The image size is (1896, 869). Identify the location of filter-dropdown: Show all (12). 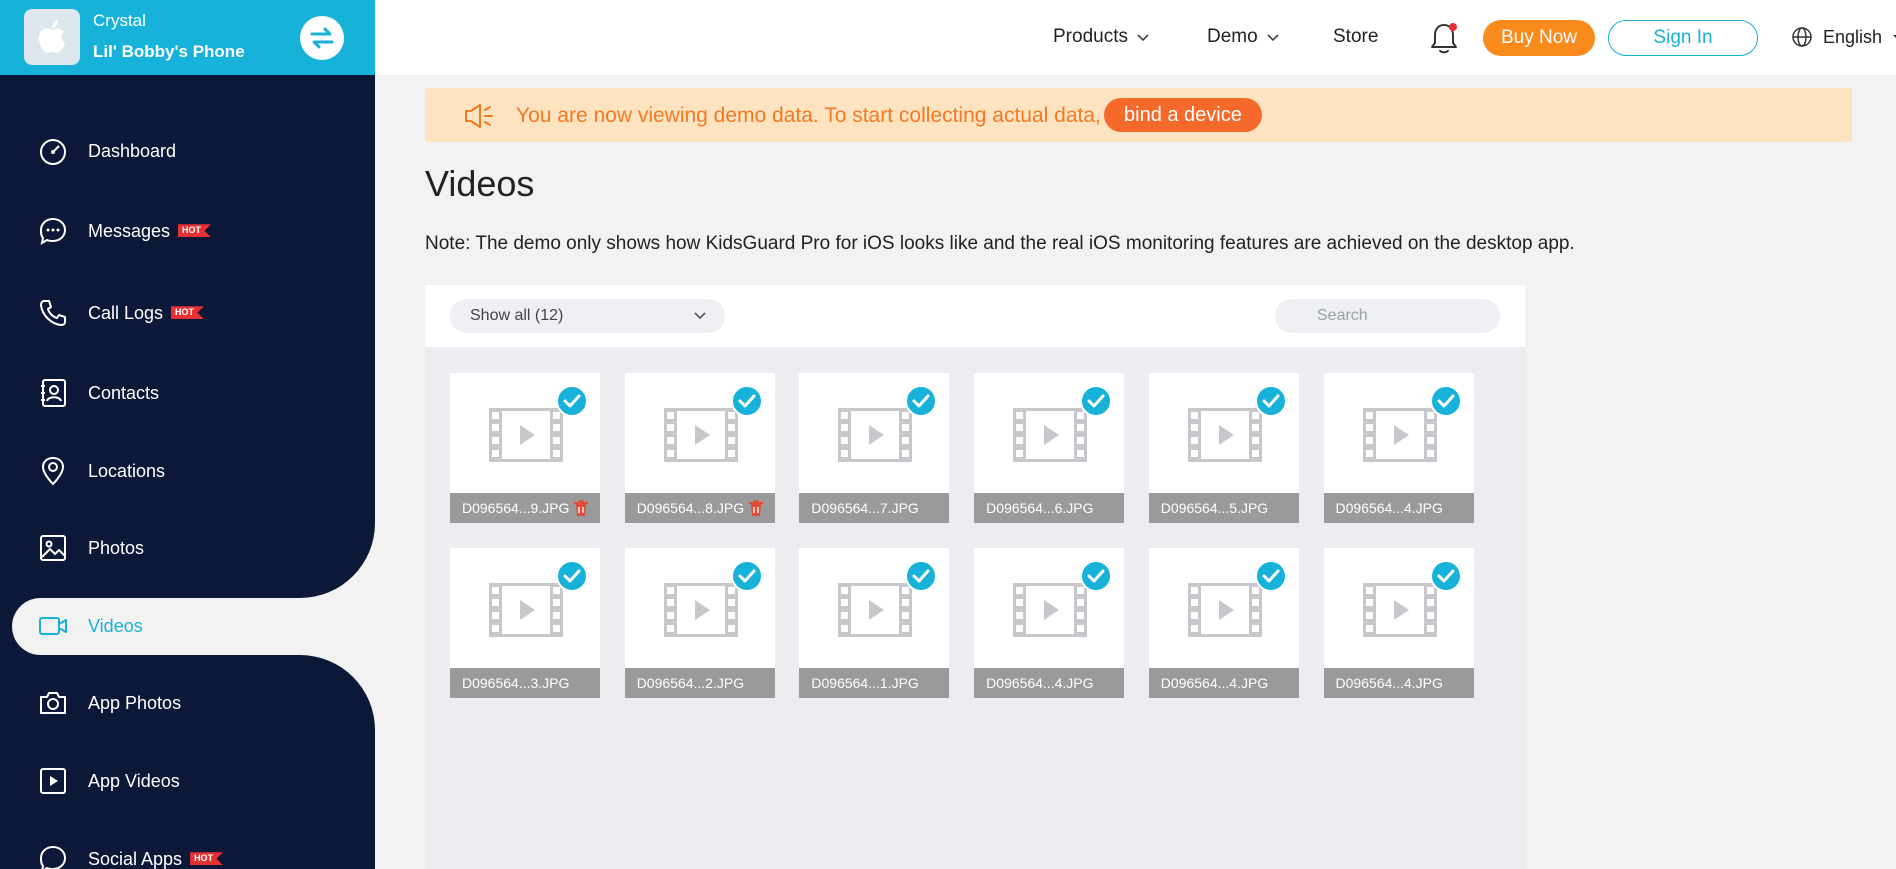
(587, 316).